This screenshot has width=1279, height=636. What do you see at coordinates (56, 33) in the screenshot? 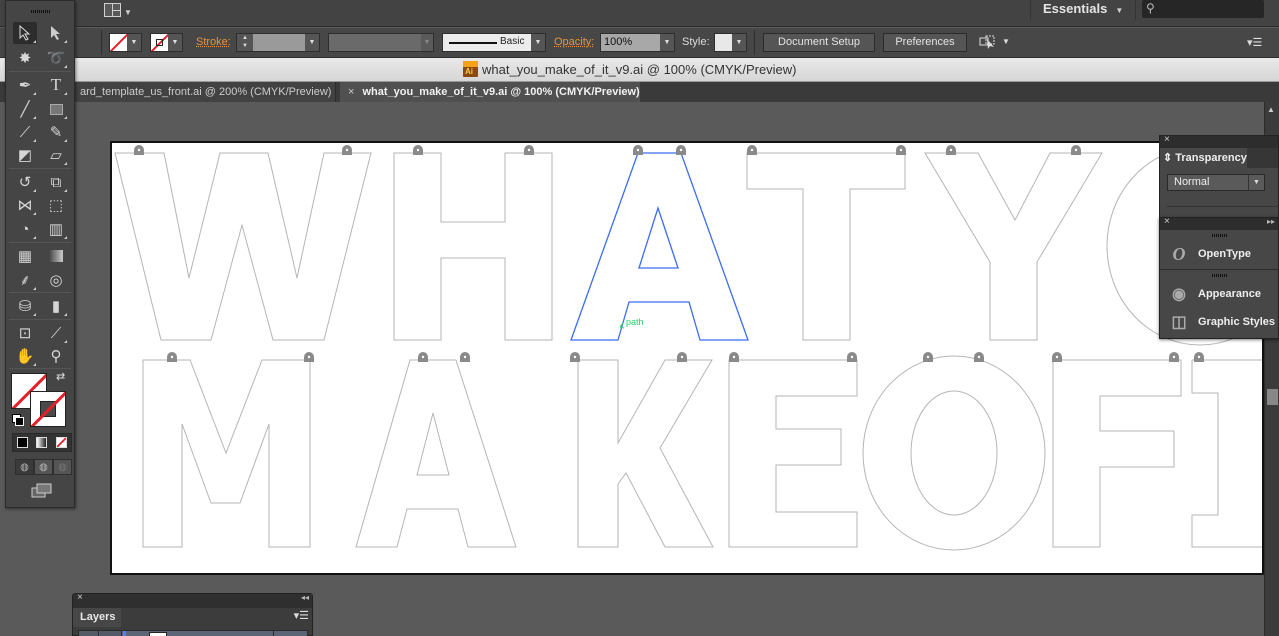
I see `direct-selection-tool` at bounding box center [56, 33].